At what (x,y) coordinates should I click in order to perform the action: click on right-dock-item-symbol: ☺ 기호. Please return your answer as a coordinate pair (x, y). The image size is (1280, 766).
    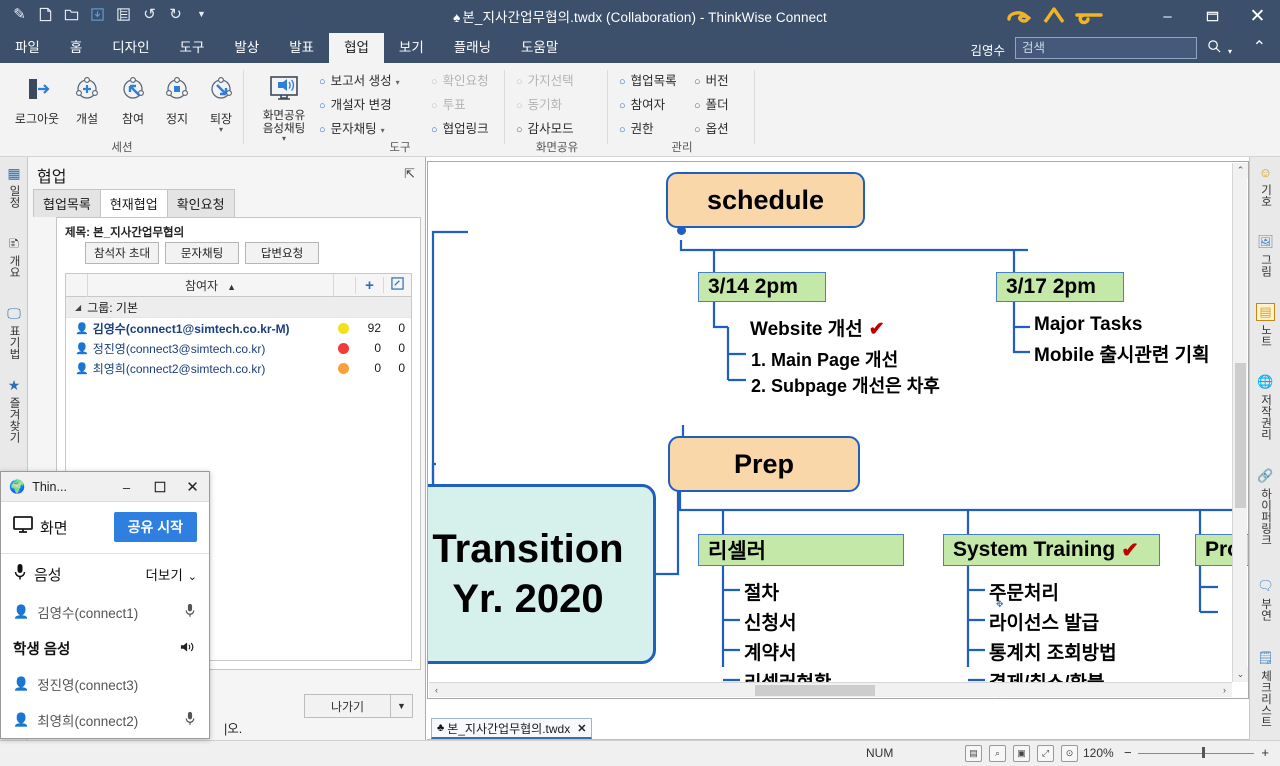
    Looking at the image, I should click on (1265, 185).